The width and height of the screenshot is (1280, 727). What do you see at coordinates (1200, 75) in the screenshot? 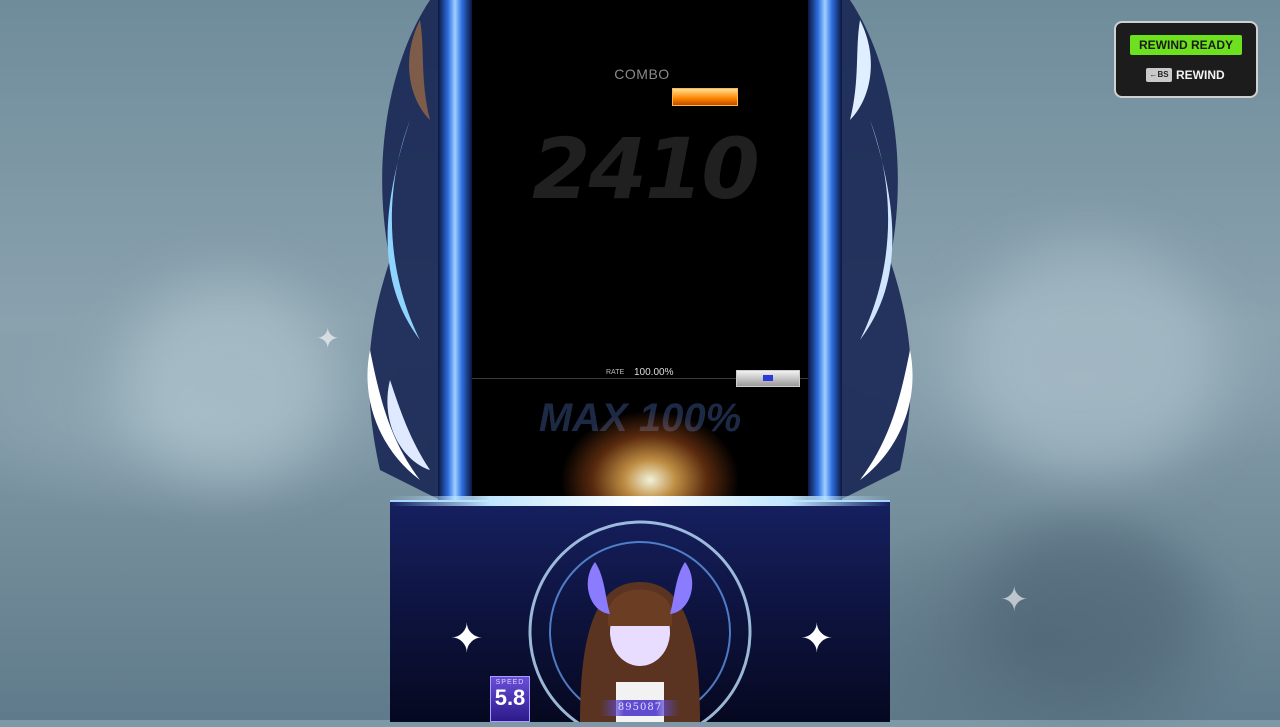
I see `rewind-button: REWIND` at bounding box center [1200, 75].